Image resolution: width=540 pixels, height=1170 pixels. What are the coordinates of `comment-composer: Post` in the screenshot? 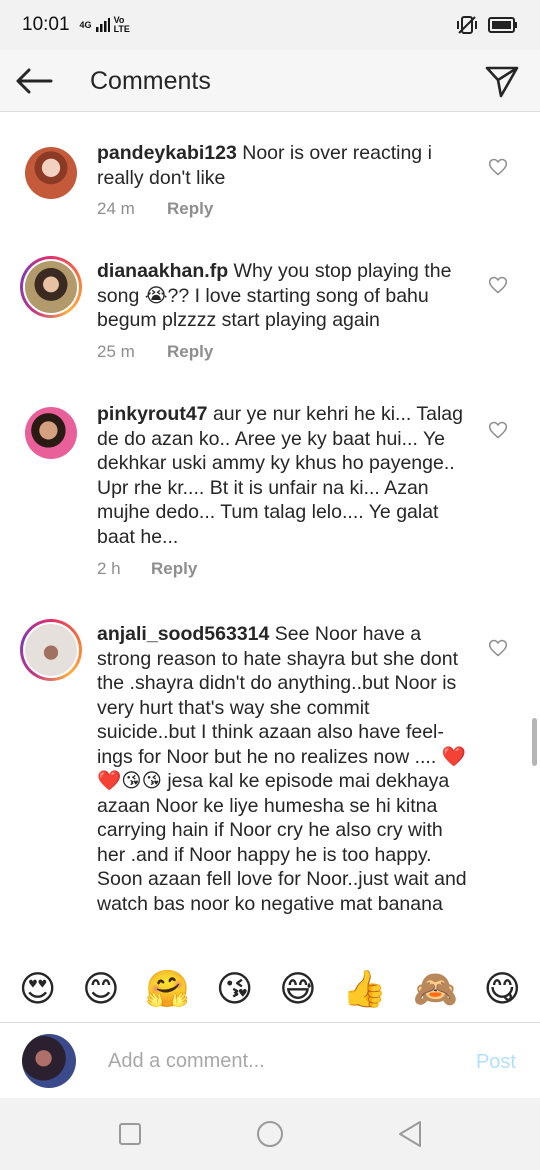 It's located at (270, 1060).